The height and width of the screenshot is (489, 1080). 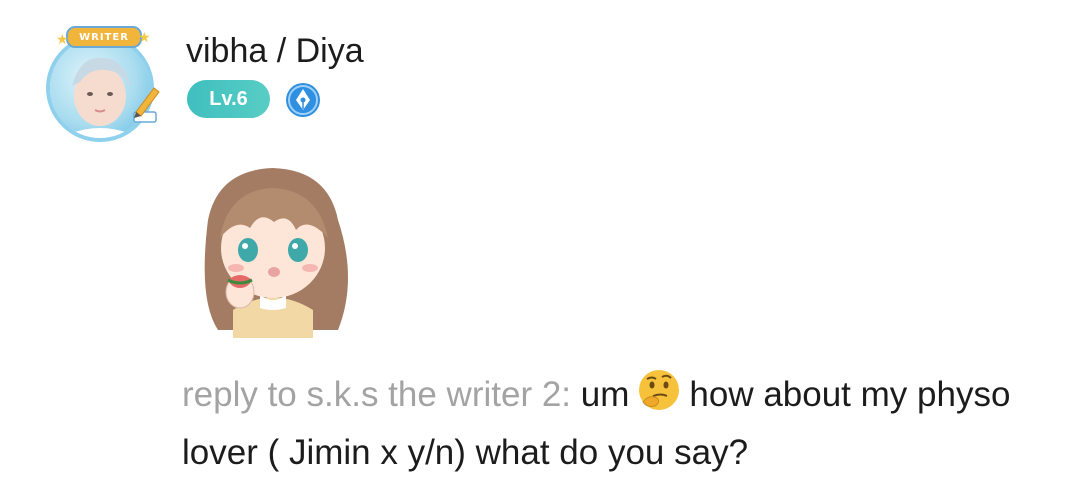 What do you see at coordinates (376, 394) in the screenshot?
I see `reply-to-label: reply to s.k.s the writer 2:` at bounding box center [376, 394].